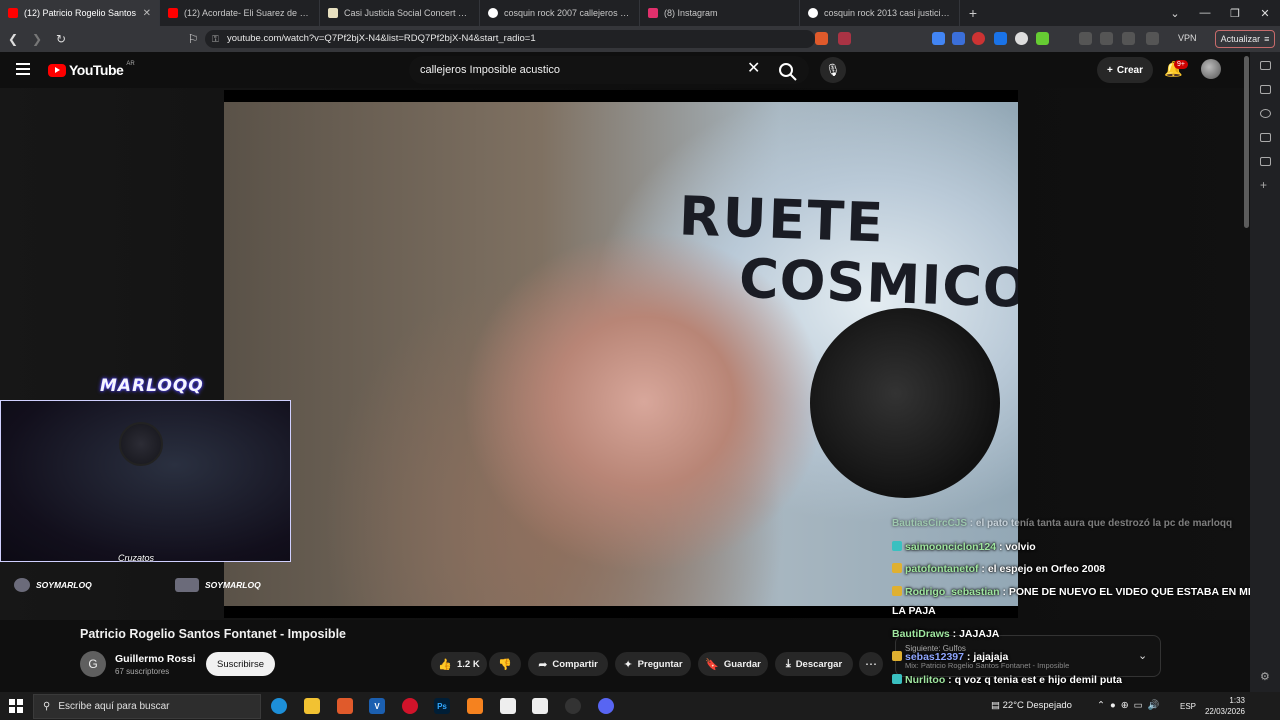 The width and height of the screenshot is (1280, 720). I want to click on obs-icon, so click(573, 706).